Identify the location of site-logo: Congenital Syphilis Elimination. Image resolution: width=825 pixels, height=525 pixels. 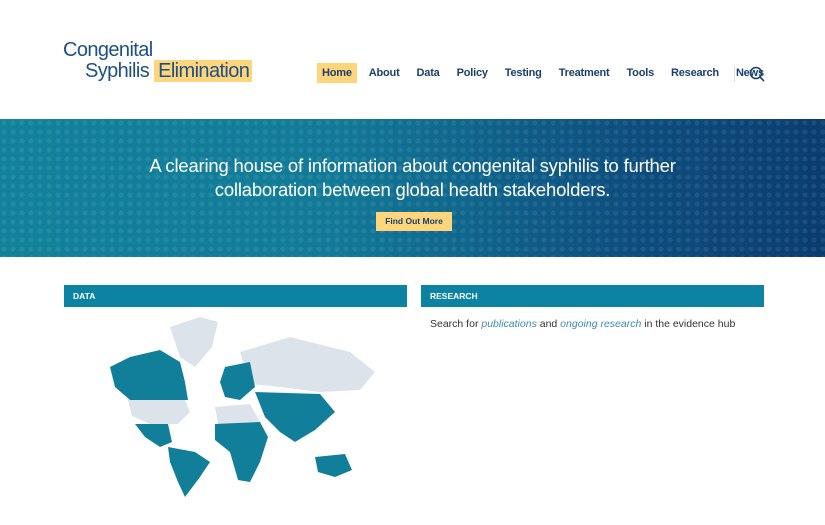
(158, 60).